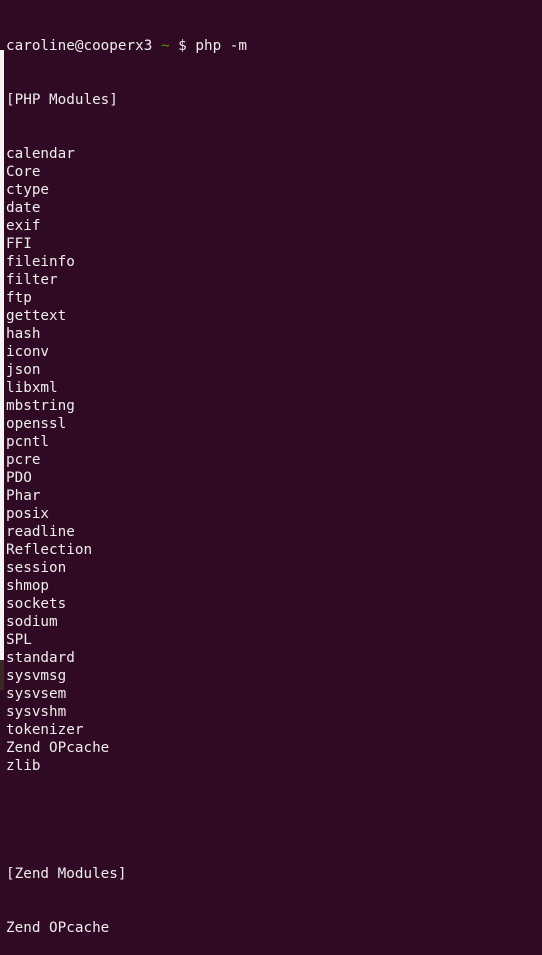 This screenshot has width=542, height=955. Describe the element at coordinates (32, 388) in the screenshot. I see `module-item: libxml` at that location.